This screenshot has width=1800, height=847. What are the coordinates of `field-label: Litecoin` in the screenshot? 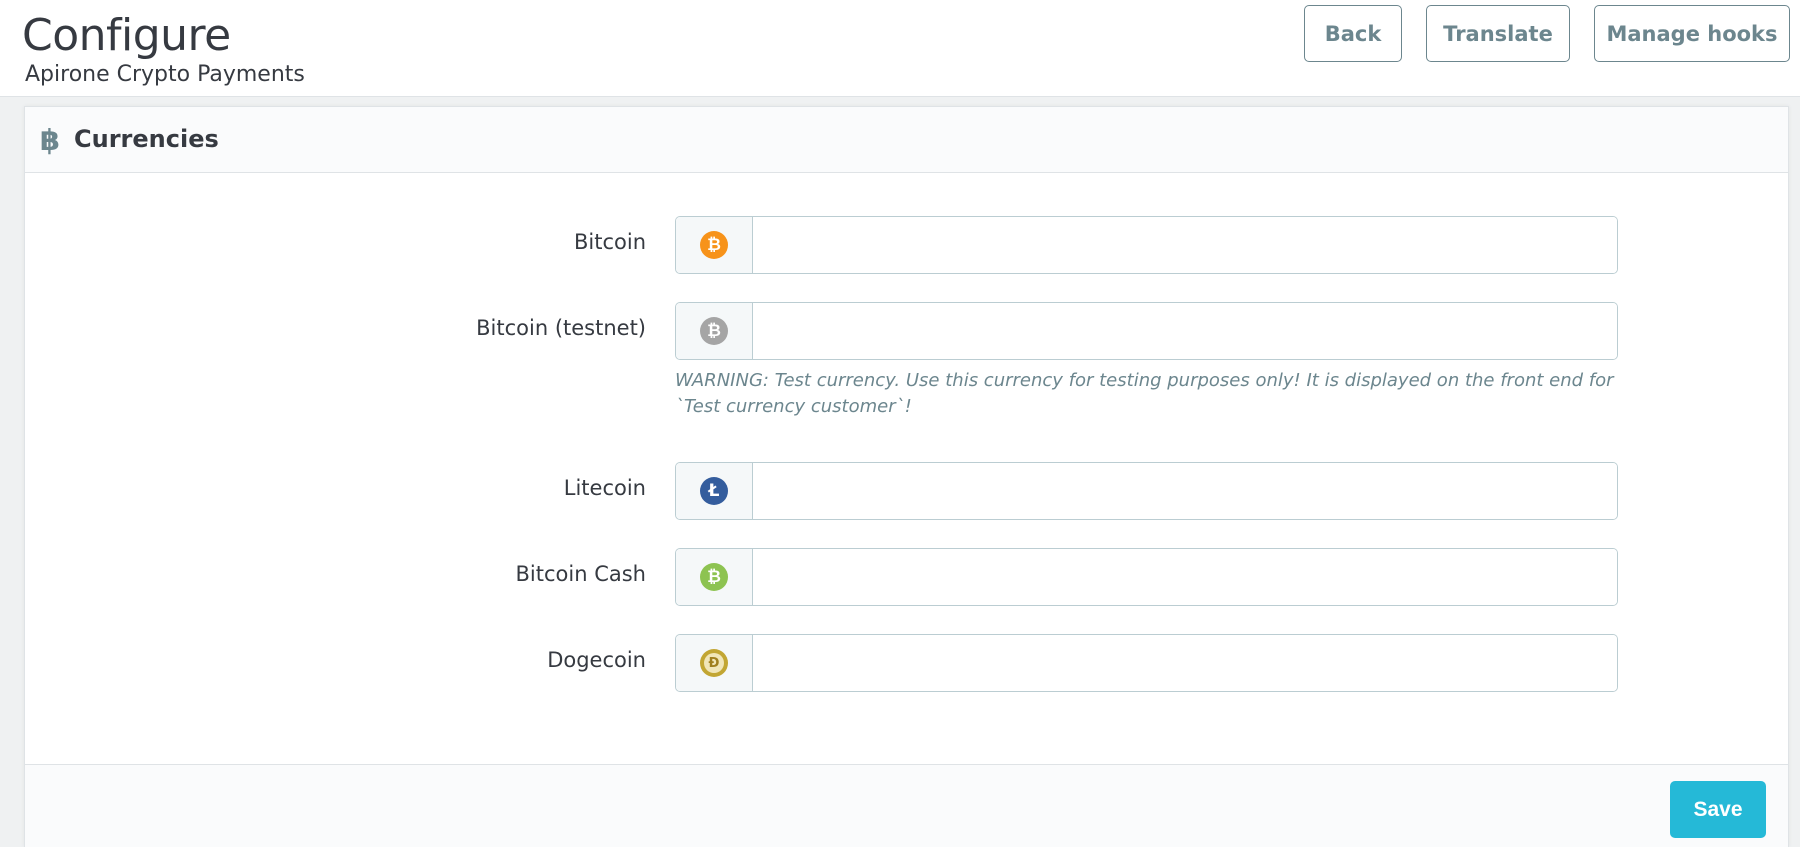 It's located at (604, 488).